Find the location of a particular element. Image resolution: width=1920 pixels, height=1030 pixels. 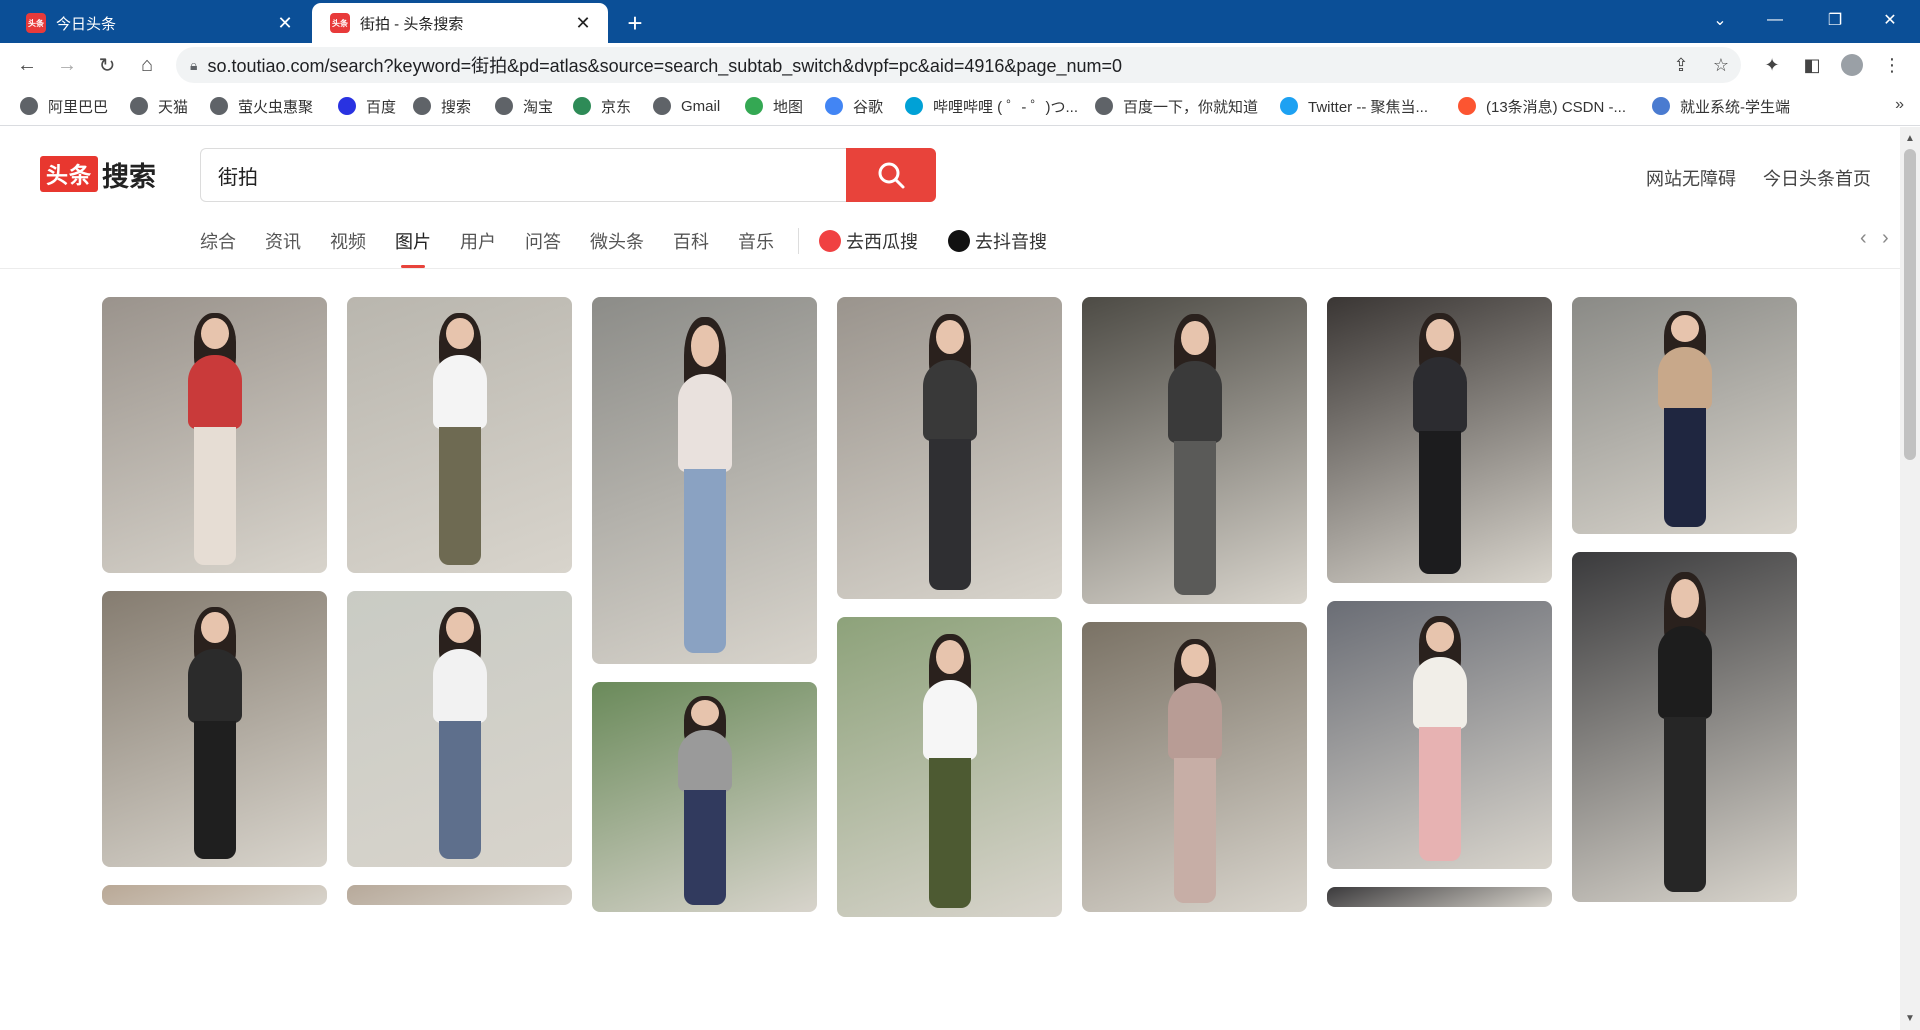

bookmarks-overflow-icon: » is located at coordinates (1899, 105).